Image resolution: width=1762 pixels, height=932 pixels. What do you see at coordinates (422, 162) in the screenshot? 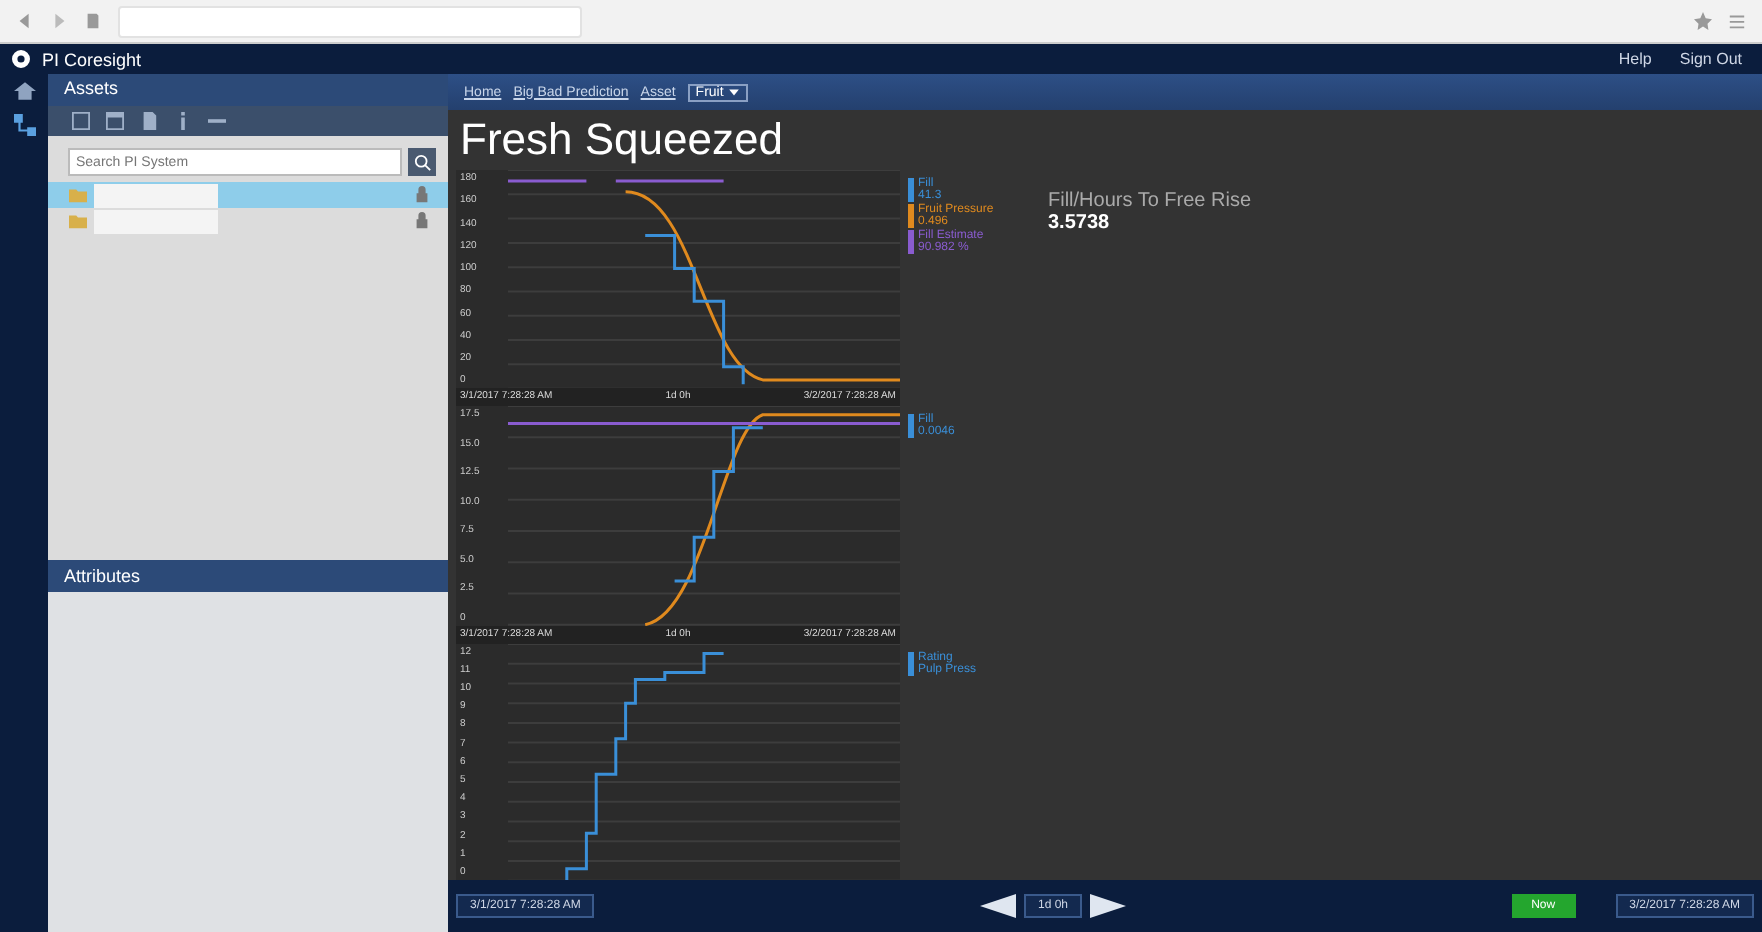
I see `search-button` at bounding box center [422, 162].